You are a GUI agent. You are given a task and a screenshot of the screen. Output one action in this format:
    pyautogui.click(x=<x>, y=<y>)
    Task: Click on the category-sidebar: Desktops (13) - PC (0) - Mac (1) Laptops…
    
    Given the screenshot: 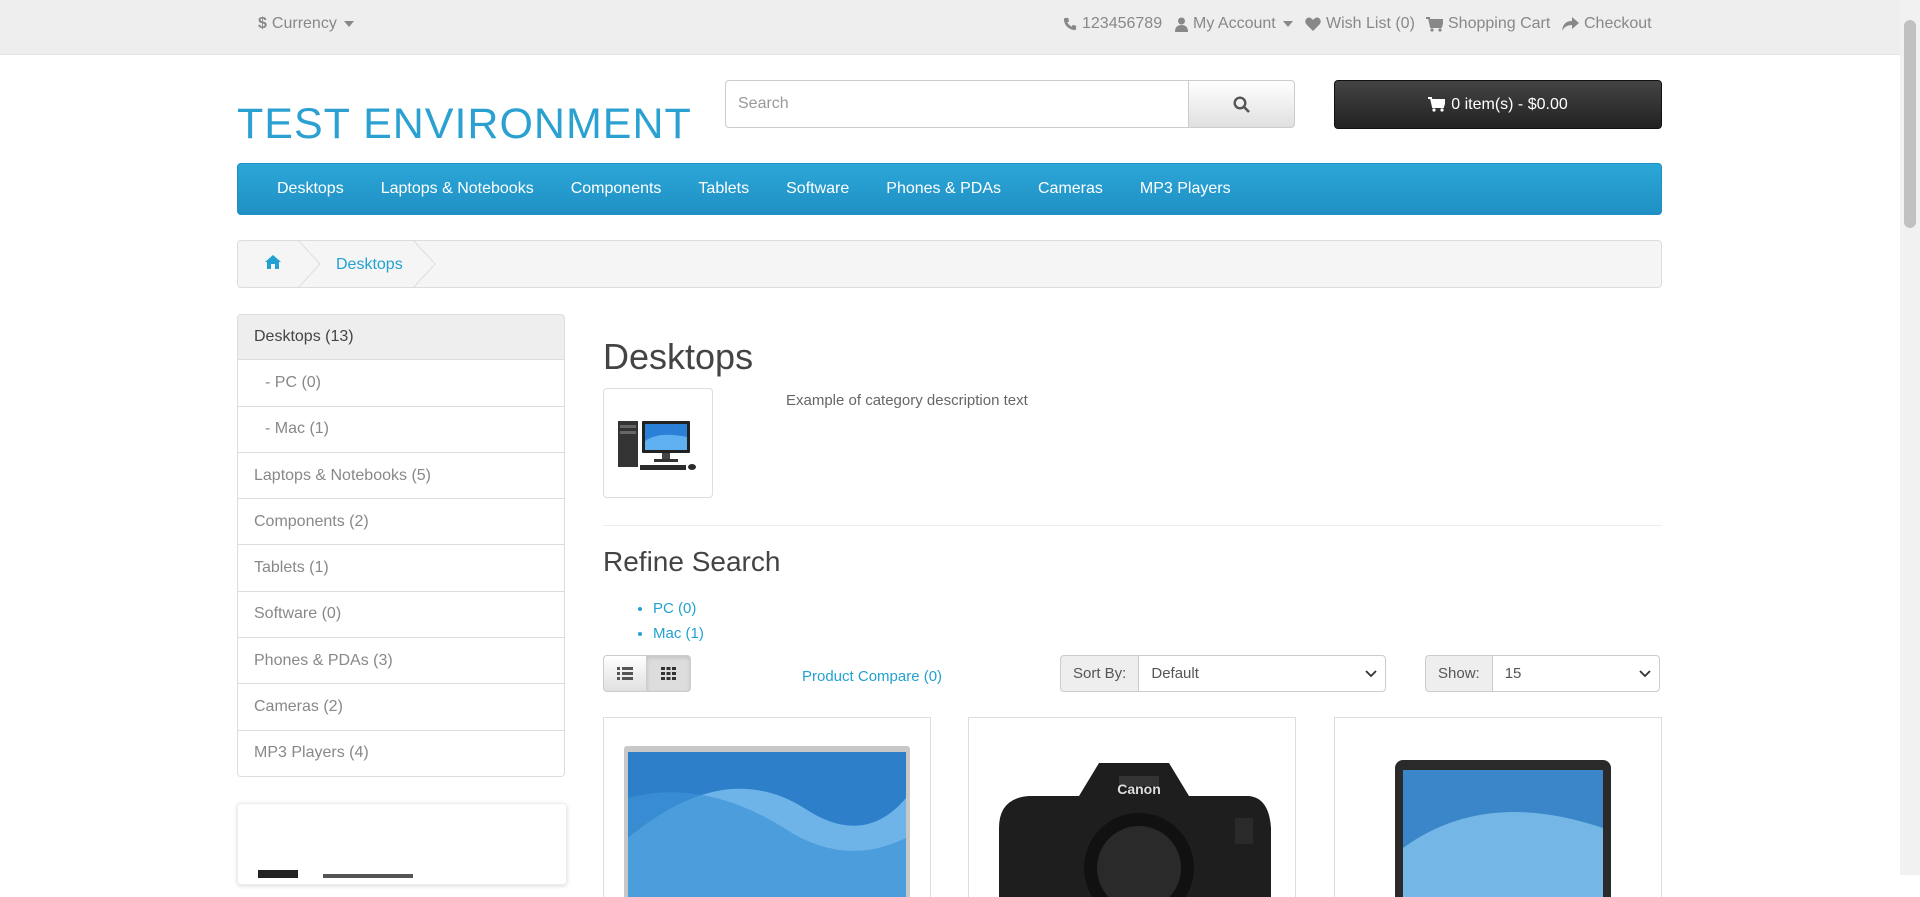 What is the action you would take?
    pyautogui.click(x=401, y=545)
    